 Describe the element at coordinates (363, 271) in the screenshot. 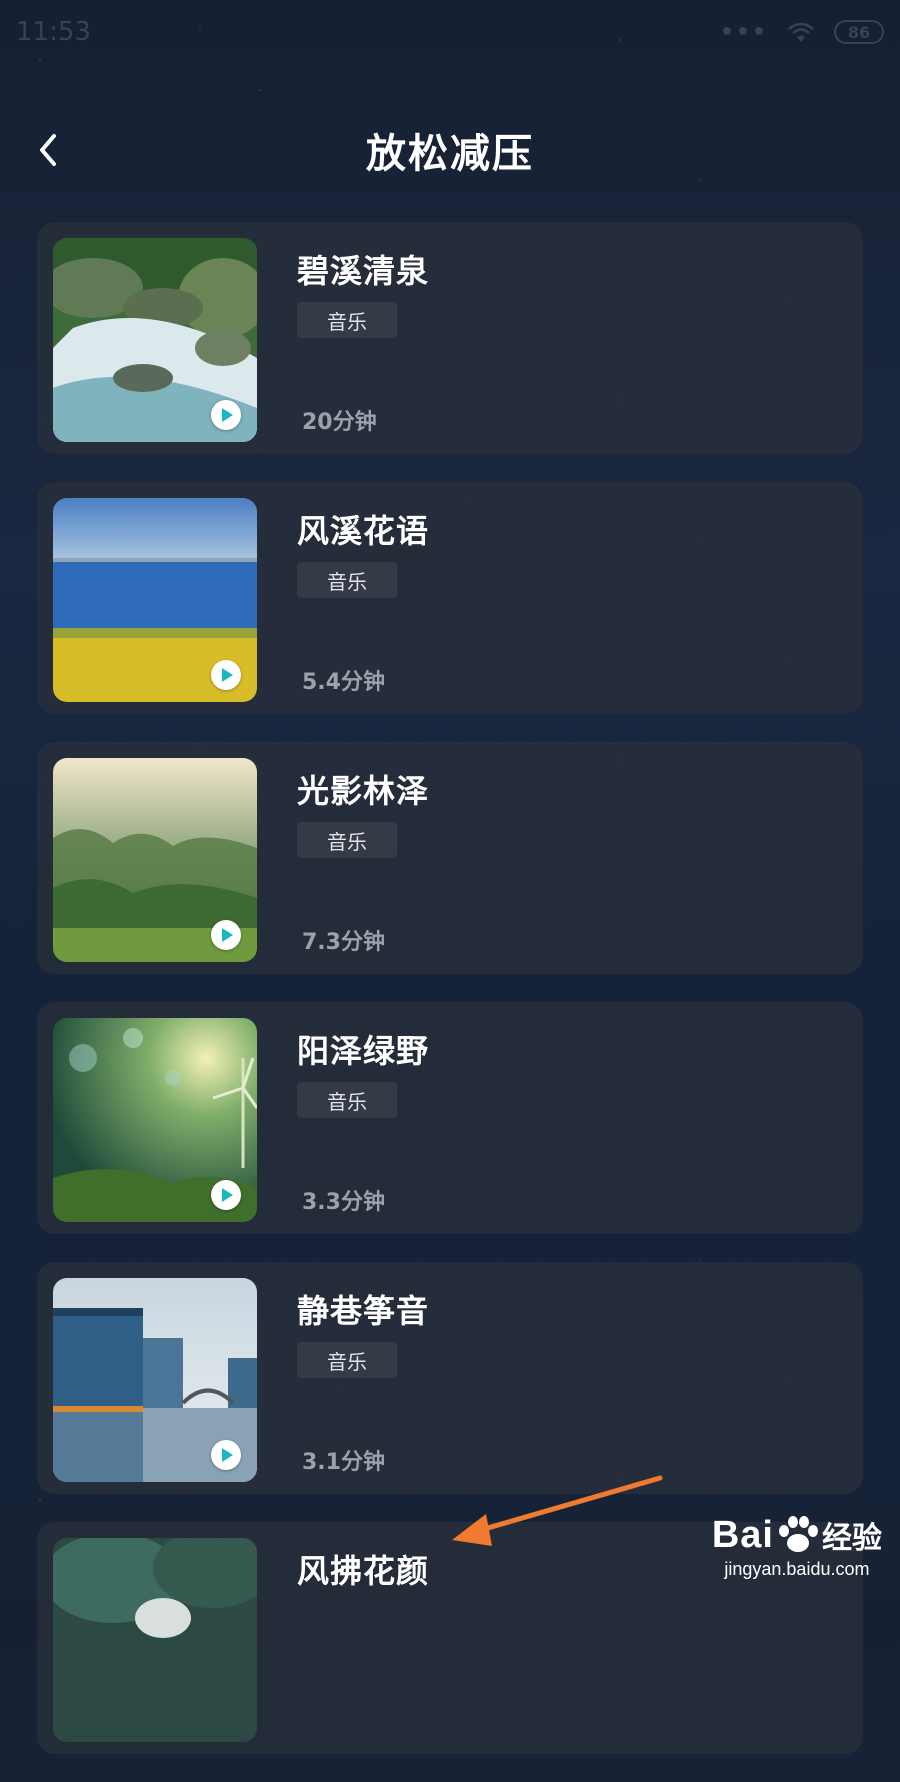

I see `item-title: 碧溪清泉` at that location.